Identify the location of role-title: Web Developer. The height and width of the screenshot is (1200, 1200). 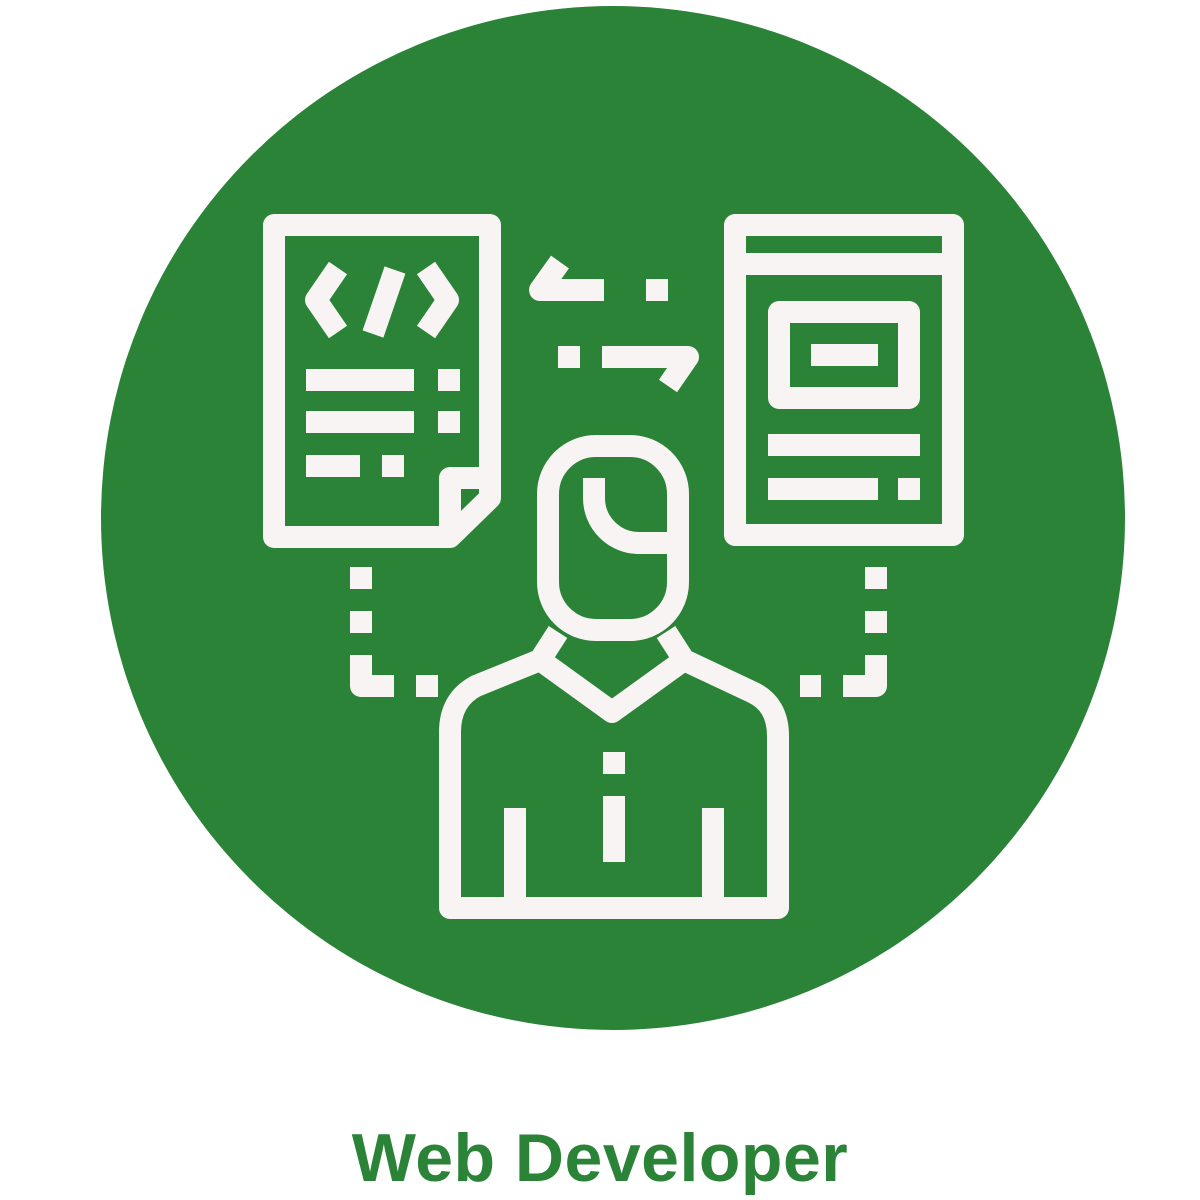
(600, 1158).